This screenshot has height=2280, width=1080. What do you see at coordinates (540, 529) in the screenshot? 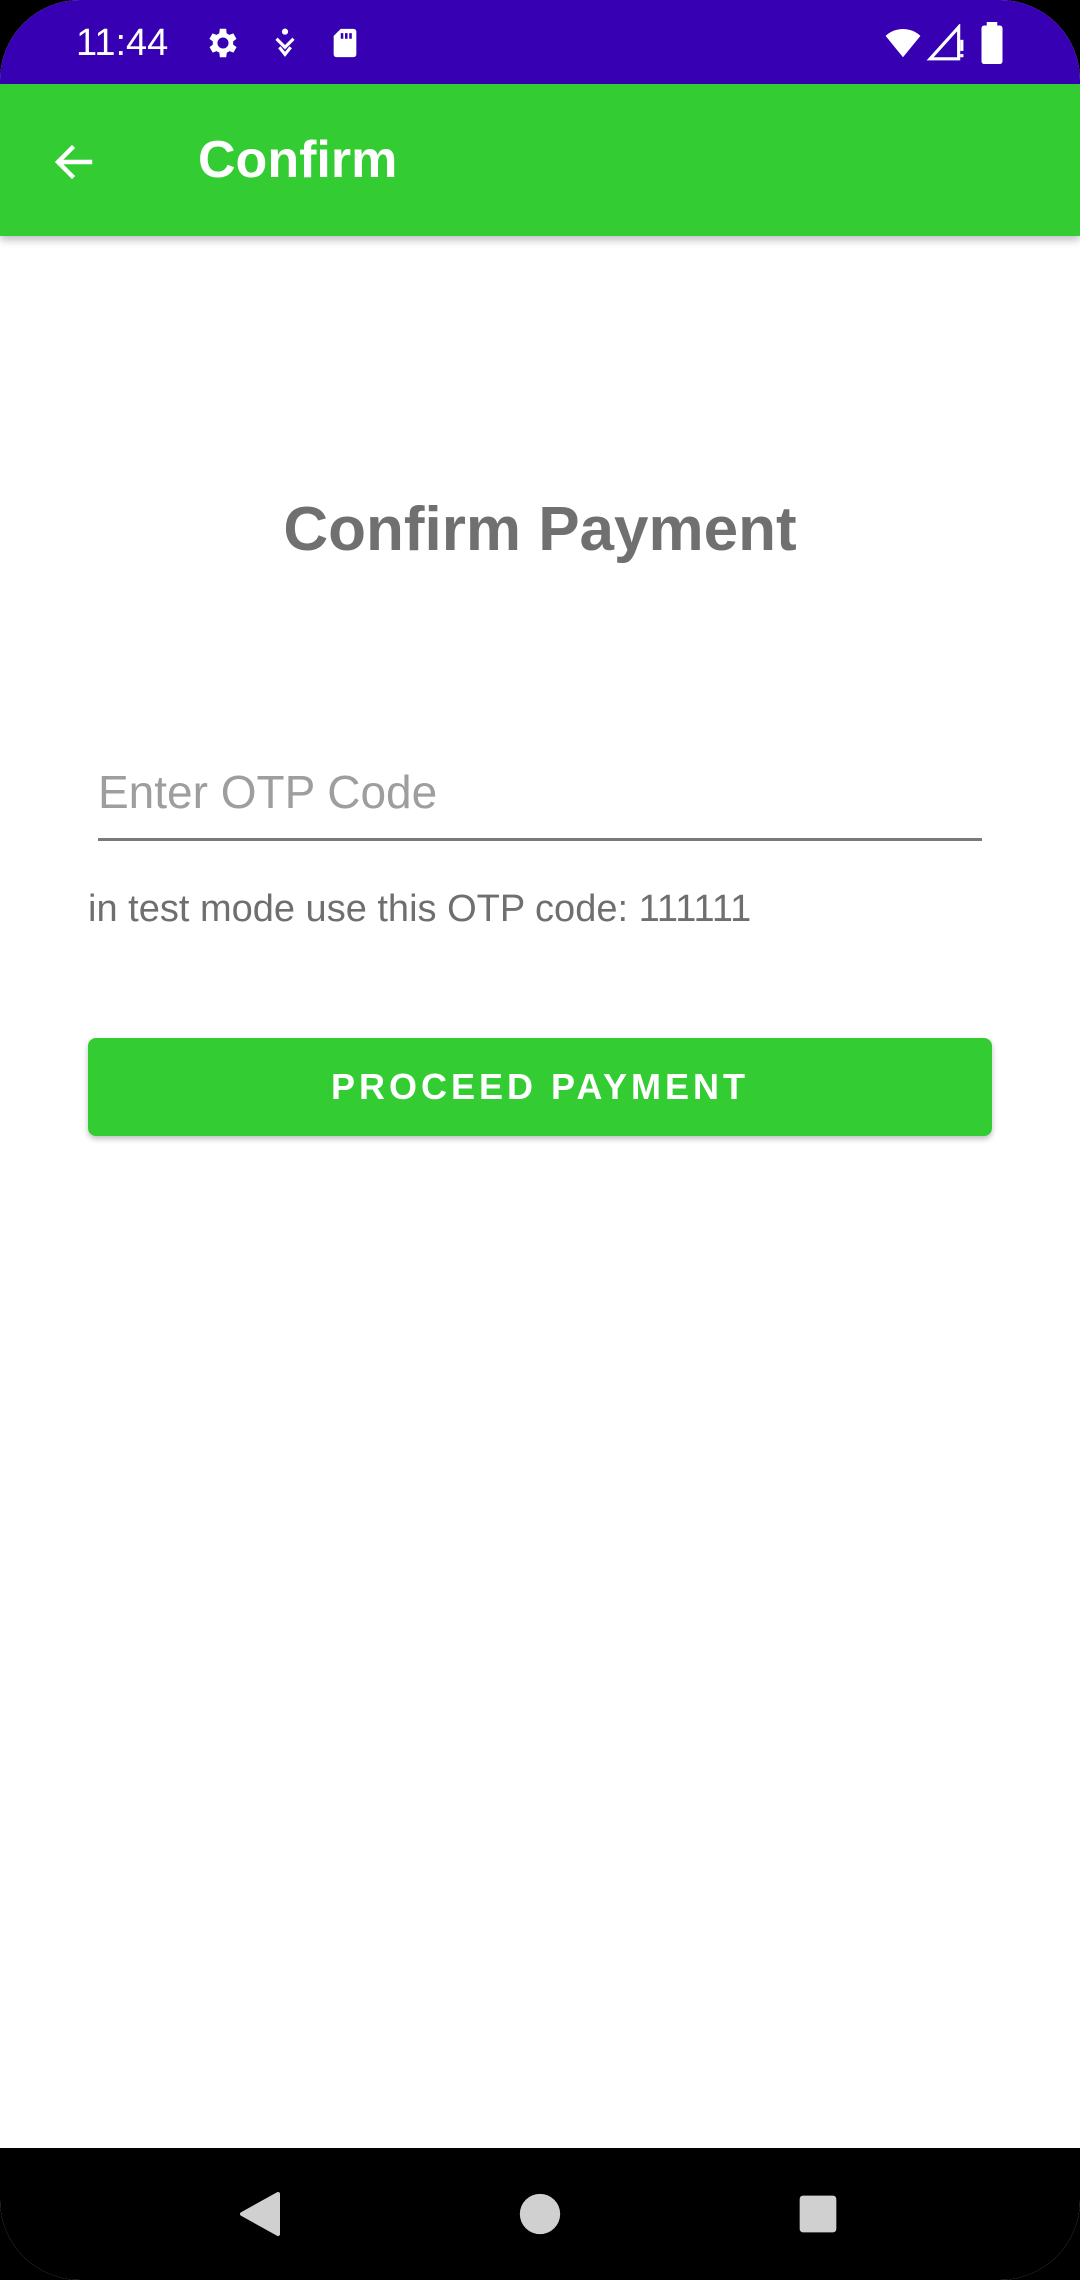
I see `page-heading: Confirm Payment` at bounding box center [540, 529].